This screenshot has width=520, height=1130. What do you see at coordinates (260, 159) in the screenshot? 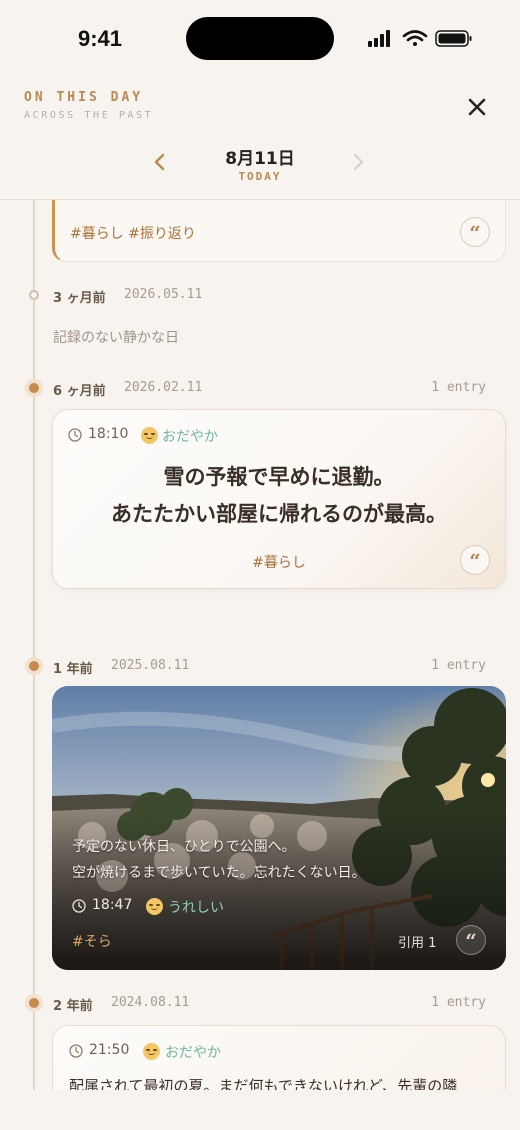
I see `current-date: 8月11日` at bounding box center [260, 159].